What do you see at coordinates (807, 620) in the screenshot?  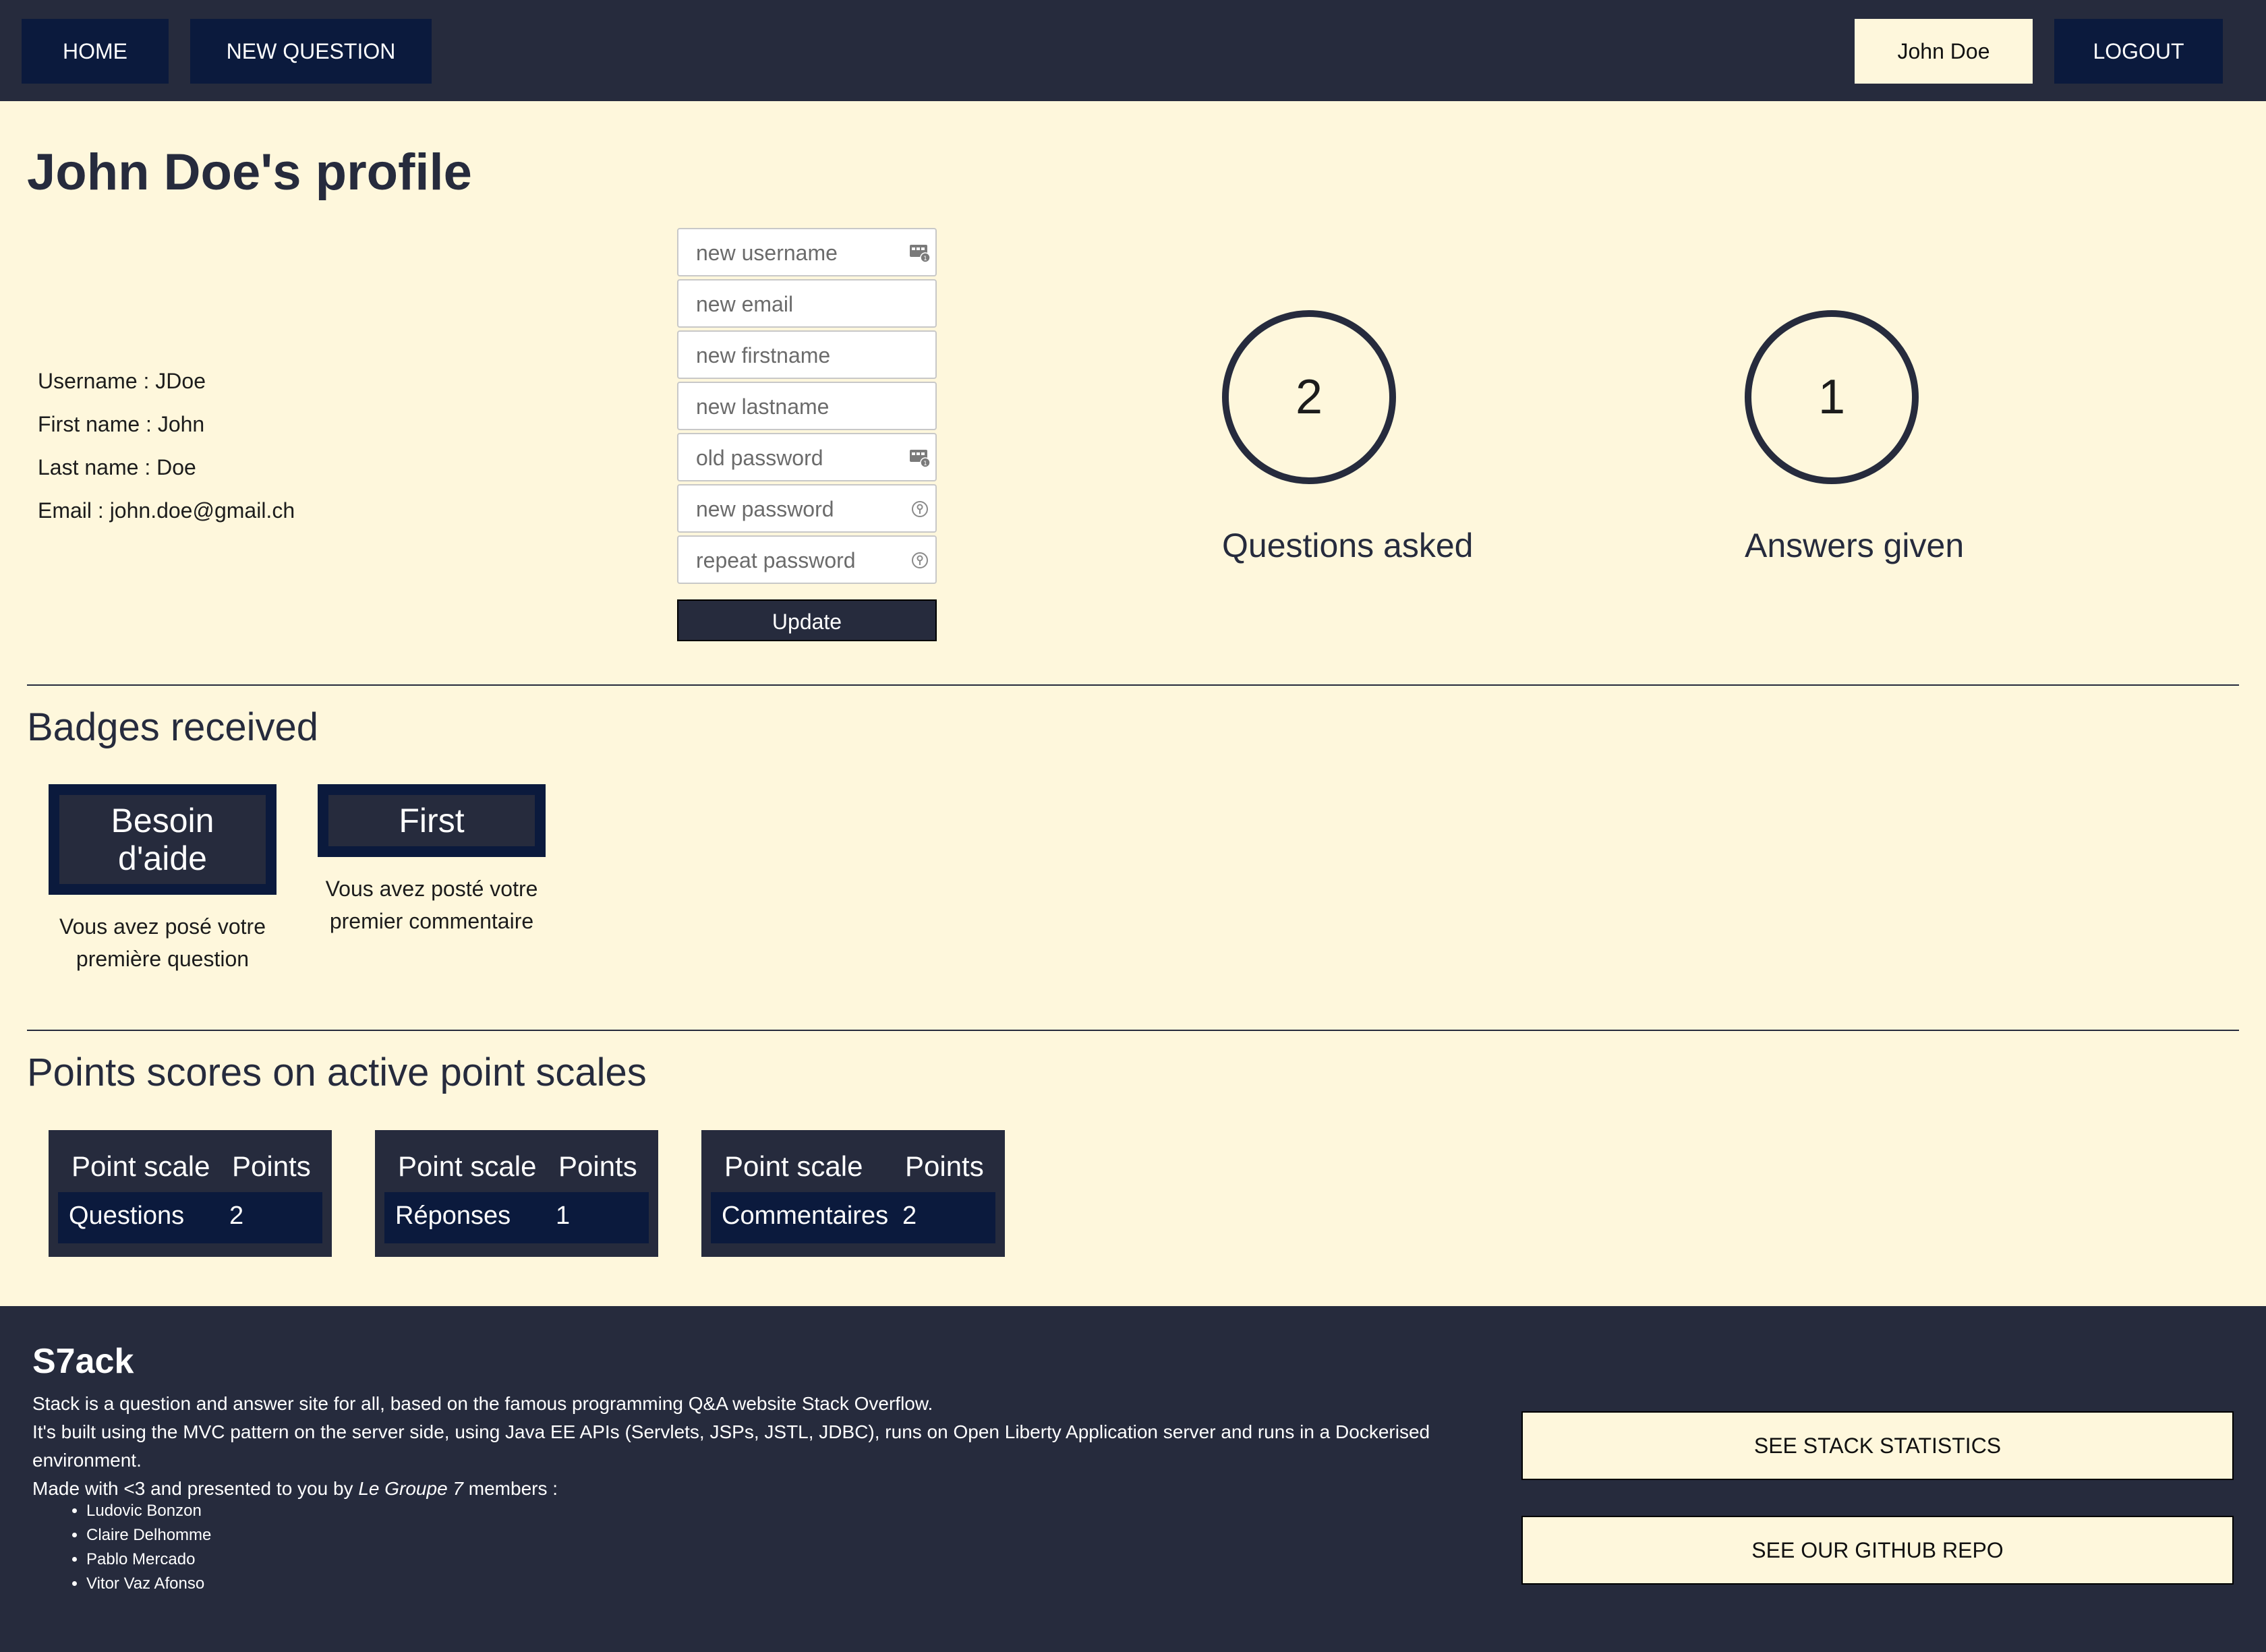 I see `update-button: Update` at bounding box center [807, 620].